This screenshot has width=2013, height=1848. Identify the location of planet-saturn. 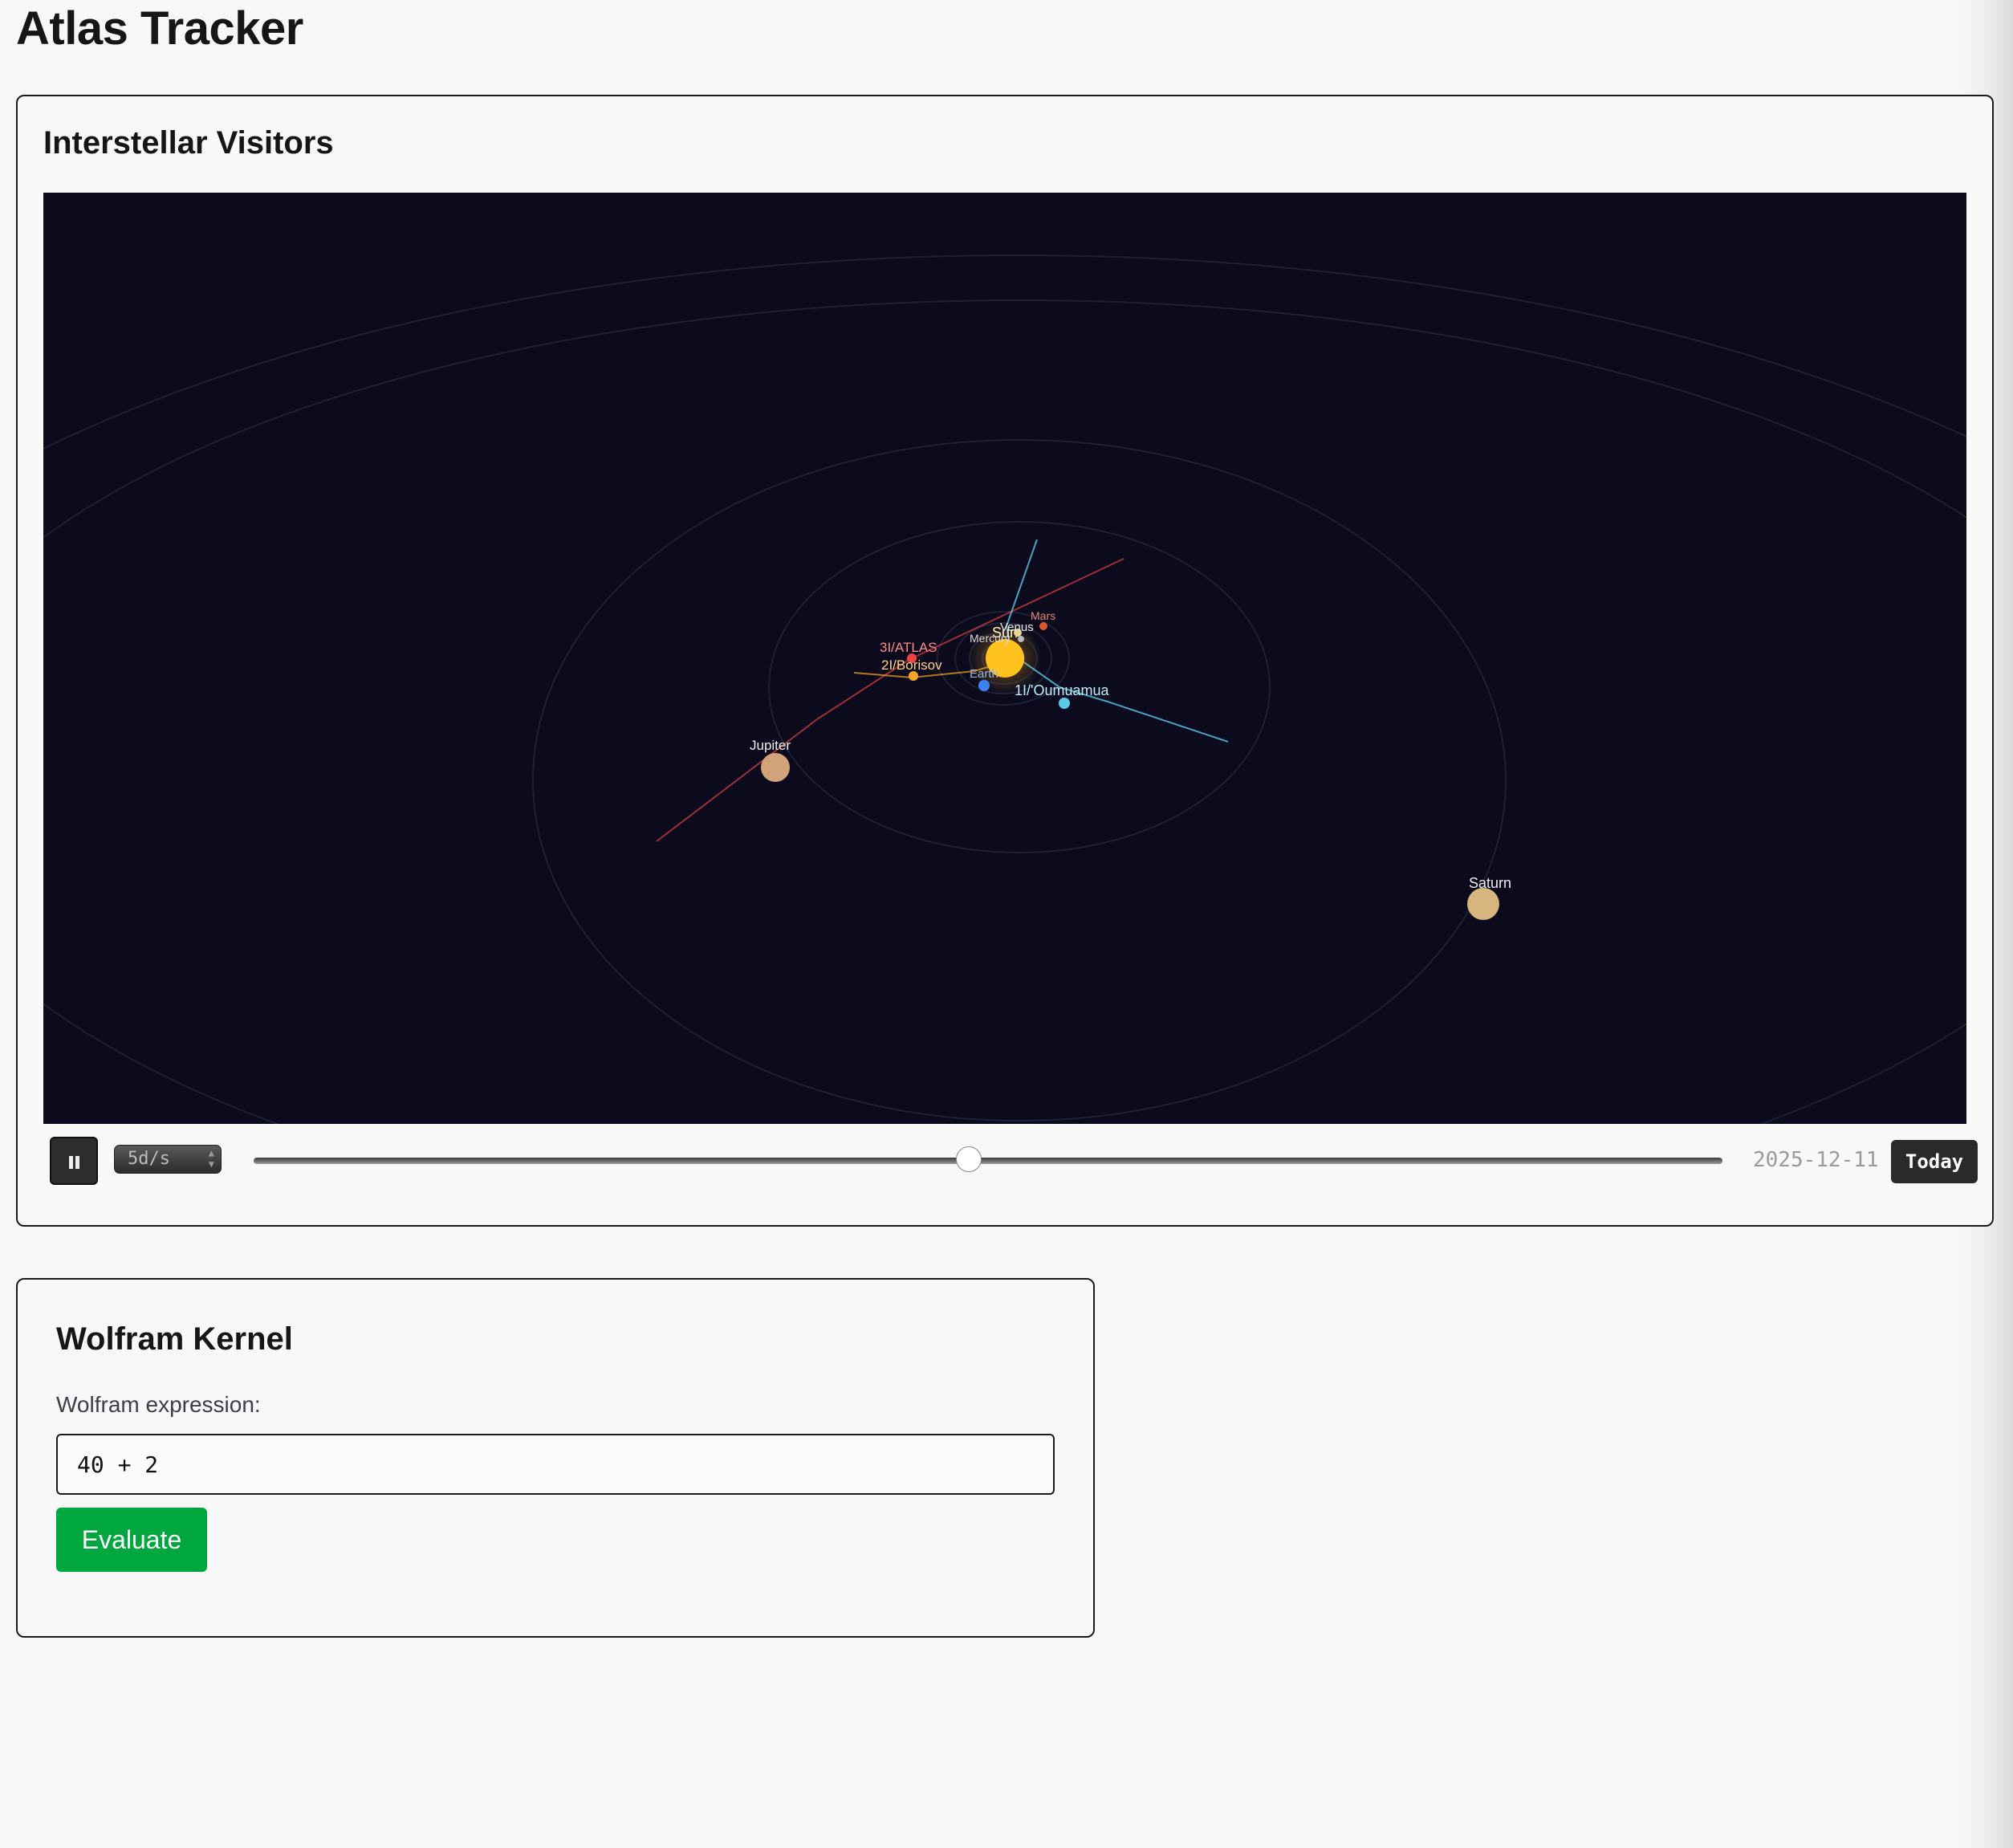
(1483, 904).